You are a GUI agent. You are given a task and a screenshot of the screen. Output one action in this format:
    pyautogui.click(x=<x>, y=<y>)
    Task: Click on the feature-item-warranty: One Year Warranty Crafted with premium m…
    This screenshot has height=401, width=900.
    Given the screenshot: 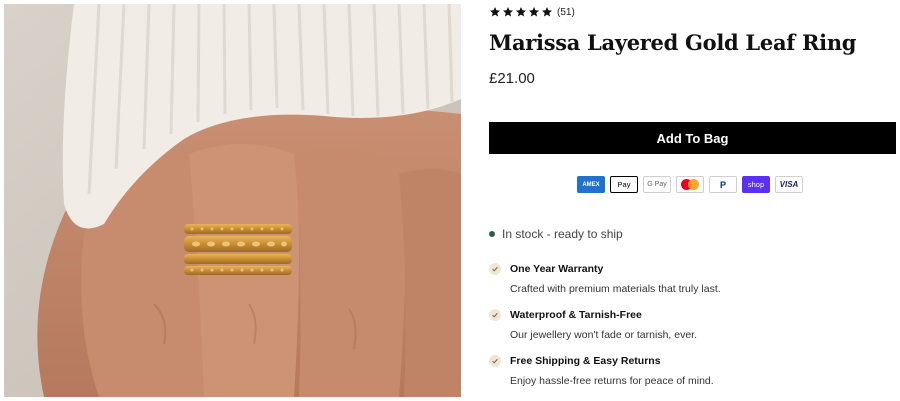 What is the action you would take?
    pyautogui.click(x=692, y=279)
    